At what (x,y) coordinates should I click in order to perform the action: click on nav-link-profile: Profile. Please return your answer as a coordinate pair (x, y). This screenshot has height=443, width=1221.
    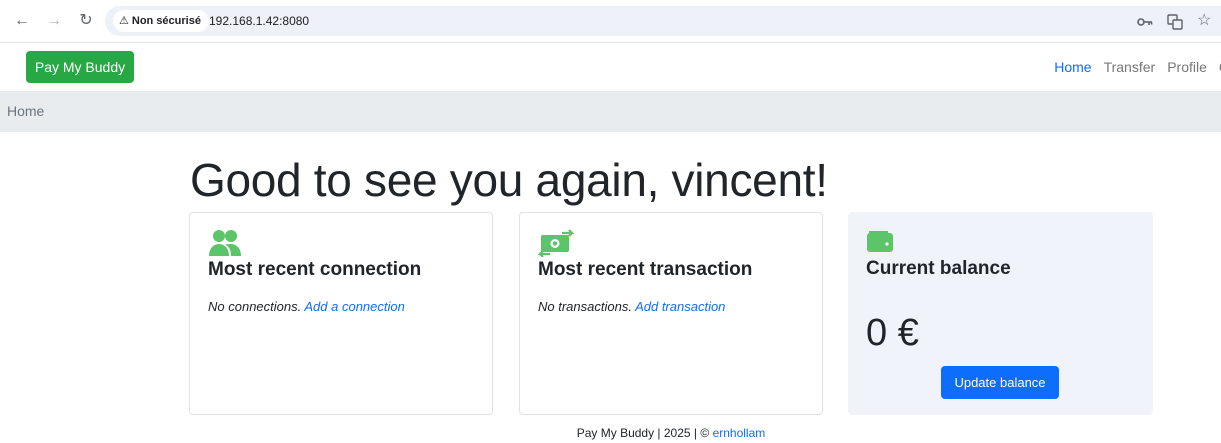
    Looking at the image, I should click on (1187, 67).